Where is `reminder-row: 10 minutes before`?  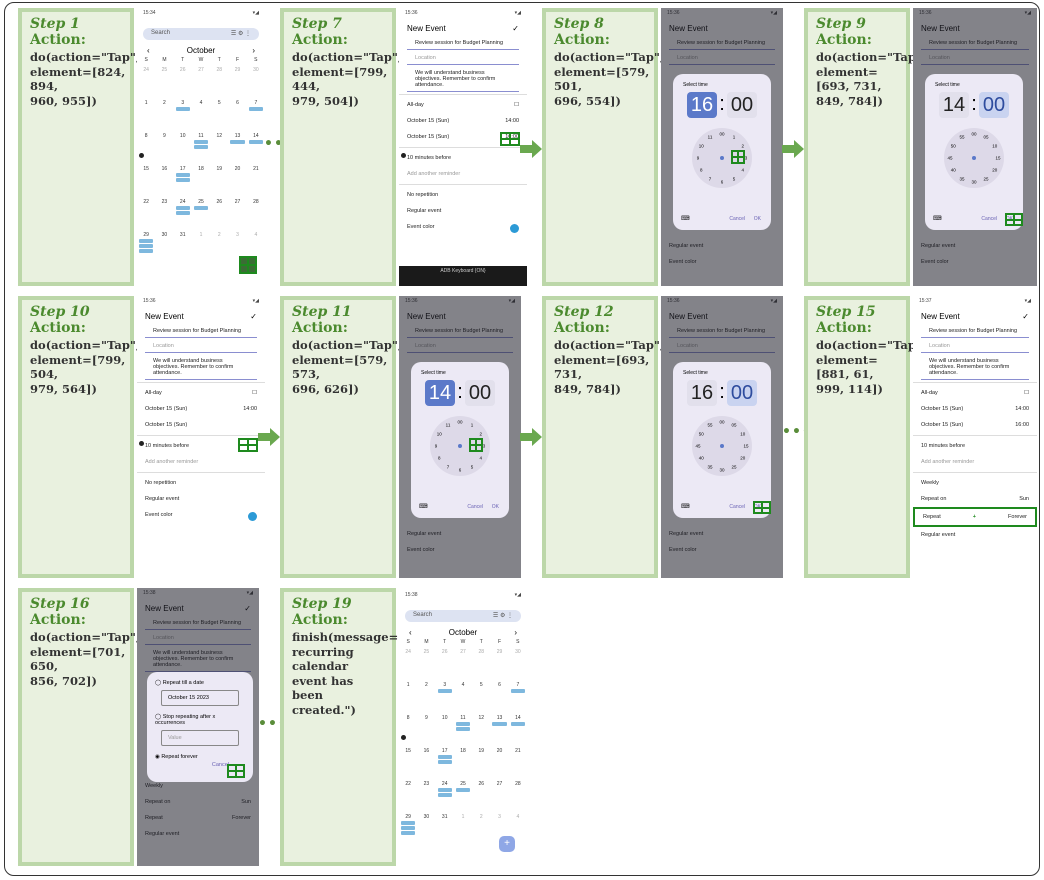
reminder-row: 10 minutes before is located at coordinates (463, 158).